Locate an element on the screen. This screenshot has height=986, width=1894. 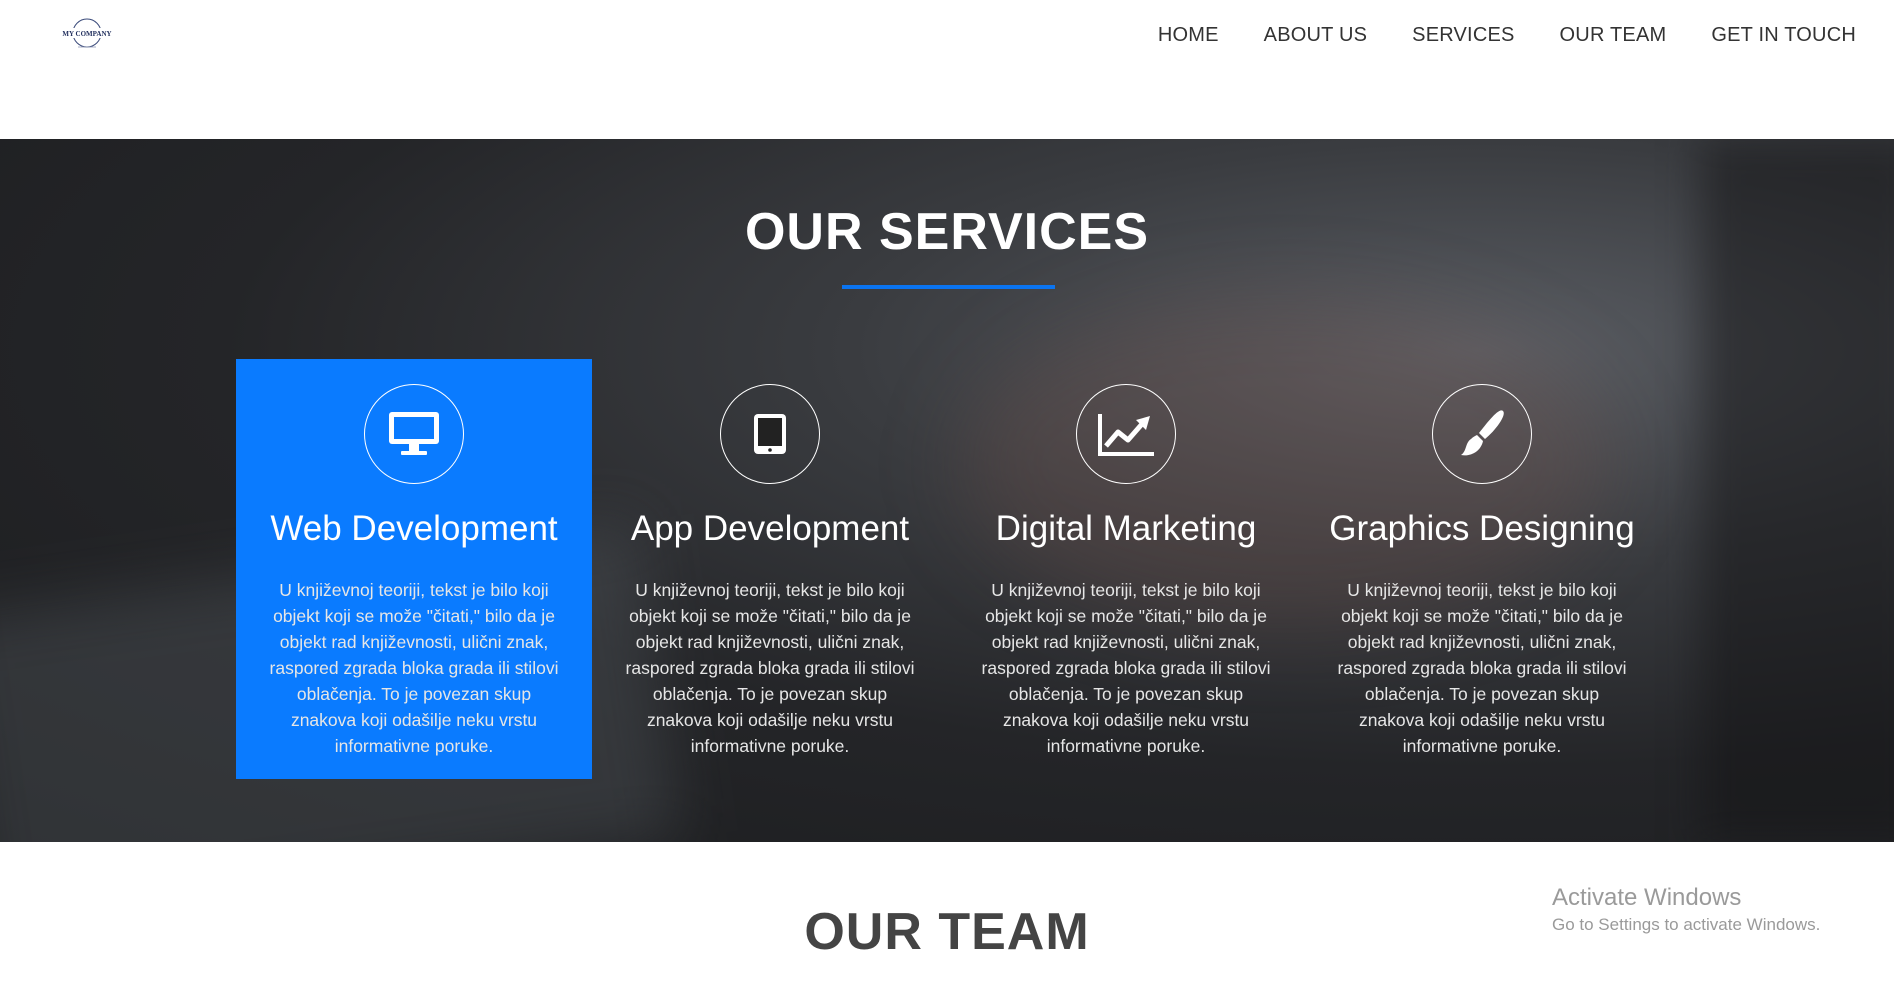
watermark-line-1: Activate Windows is located at coordinates (1647, 897).